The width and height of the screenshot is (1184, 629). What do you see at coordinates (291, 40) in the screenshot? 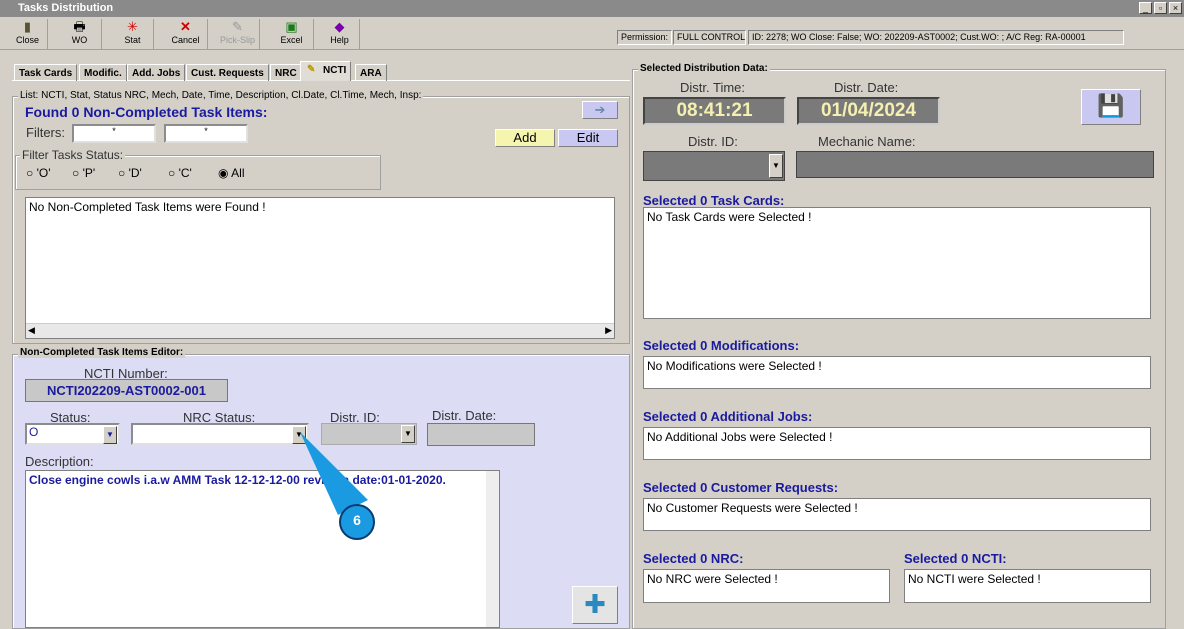
I see `label: Excel` at bounding box center [291, 40].